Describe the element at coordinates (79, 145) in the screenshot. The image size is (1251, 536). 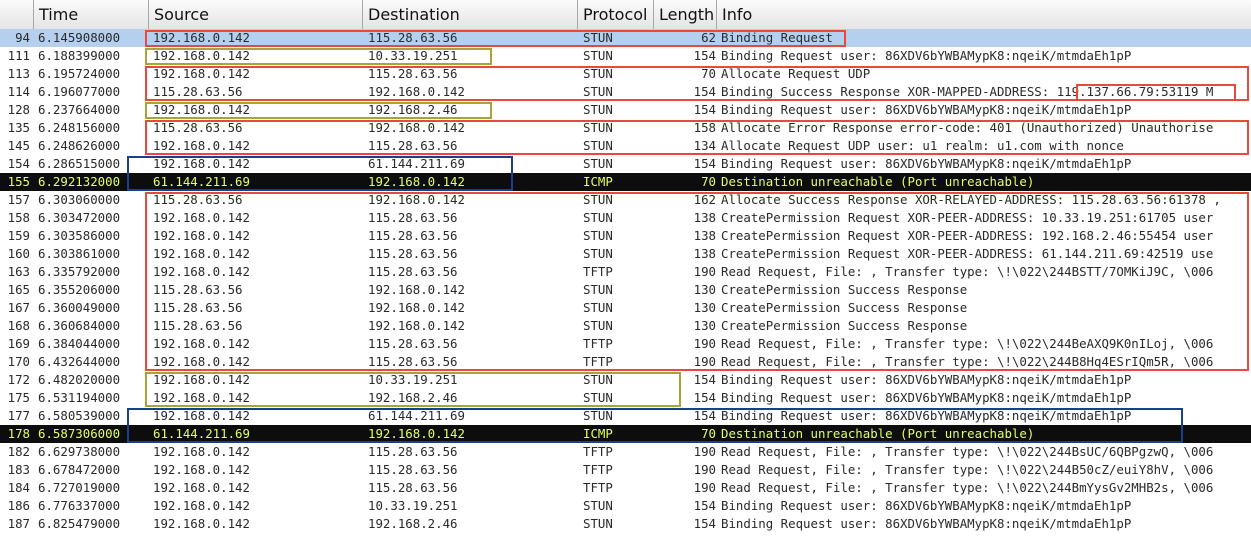
I see `packet-cell-time: 6.248626000` at that location.